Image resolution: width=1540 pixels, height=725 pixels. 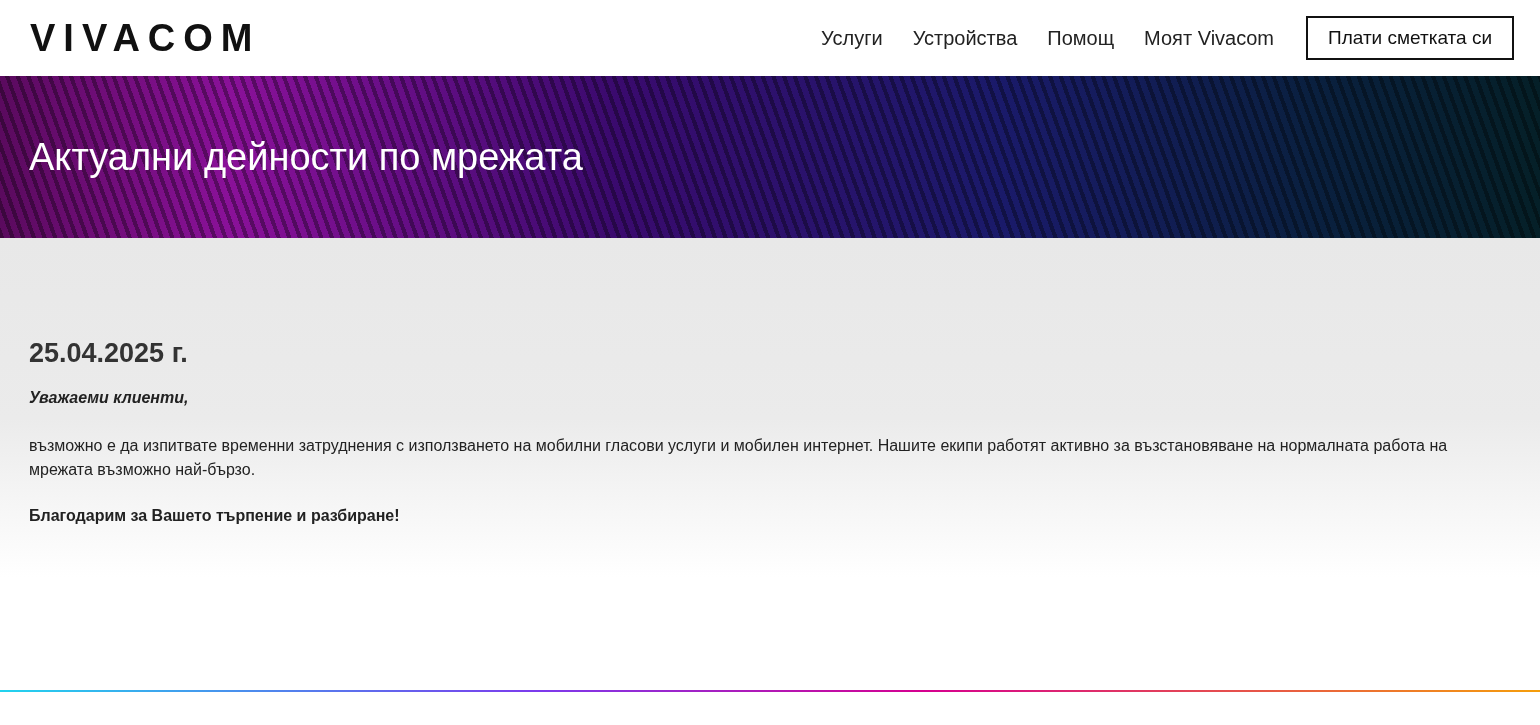 What do you see at coordinates (852, 38) in the screenshot?
I see `nav-link: Услуги` at bounding box center [852, 38].